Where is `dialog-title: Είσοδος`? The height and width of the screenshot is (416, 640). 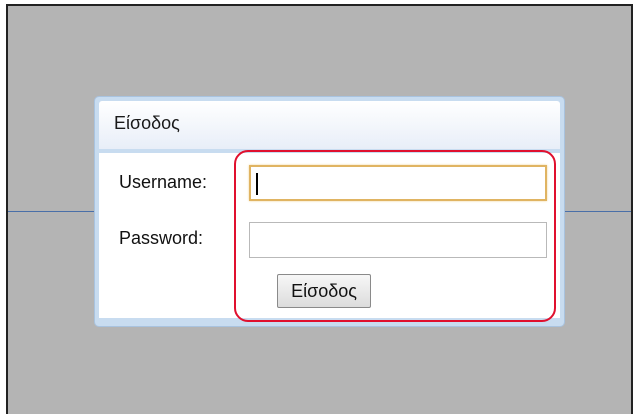 dialog-title: Είσοδος is located at coordinates (147, 123).